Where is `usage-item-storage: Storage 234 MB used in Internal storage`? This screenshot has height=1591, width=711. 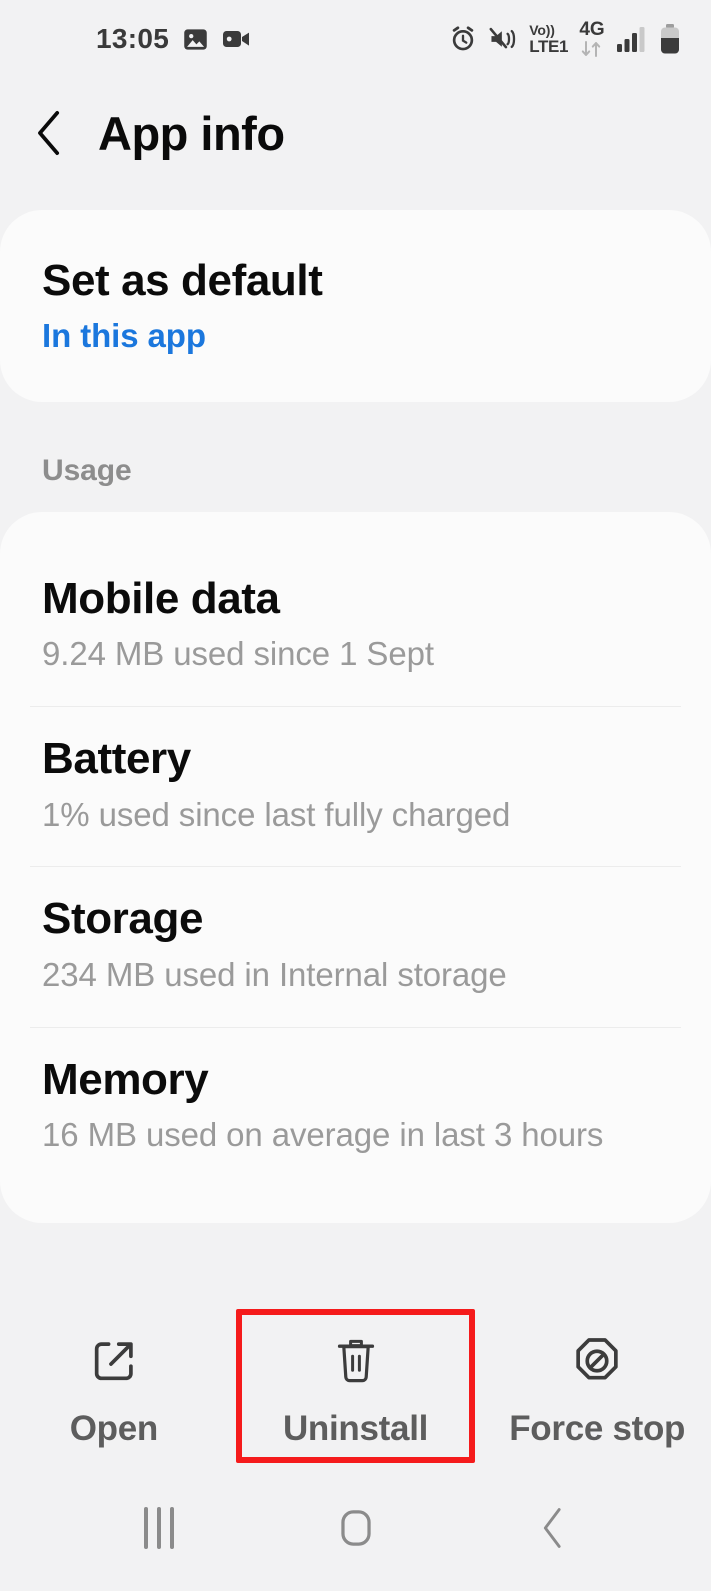
usage-item-storage: Storage 234 MB used in Internal storage is located at coordinates (355, 946).